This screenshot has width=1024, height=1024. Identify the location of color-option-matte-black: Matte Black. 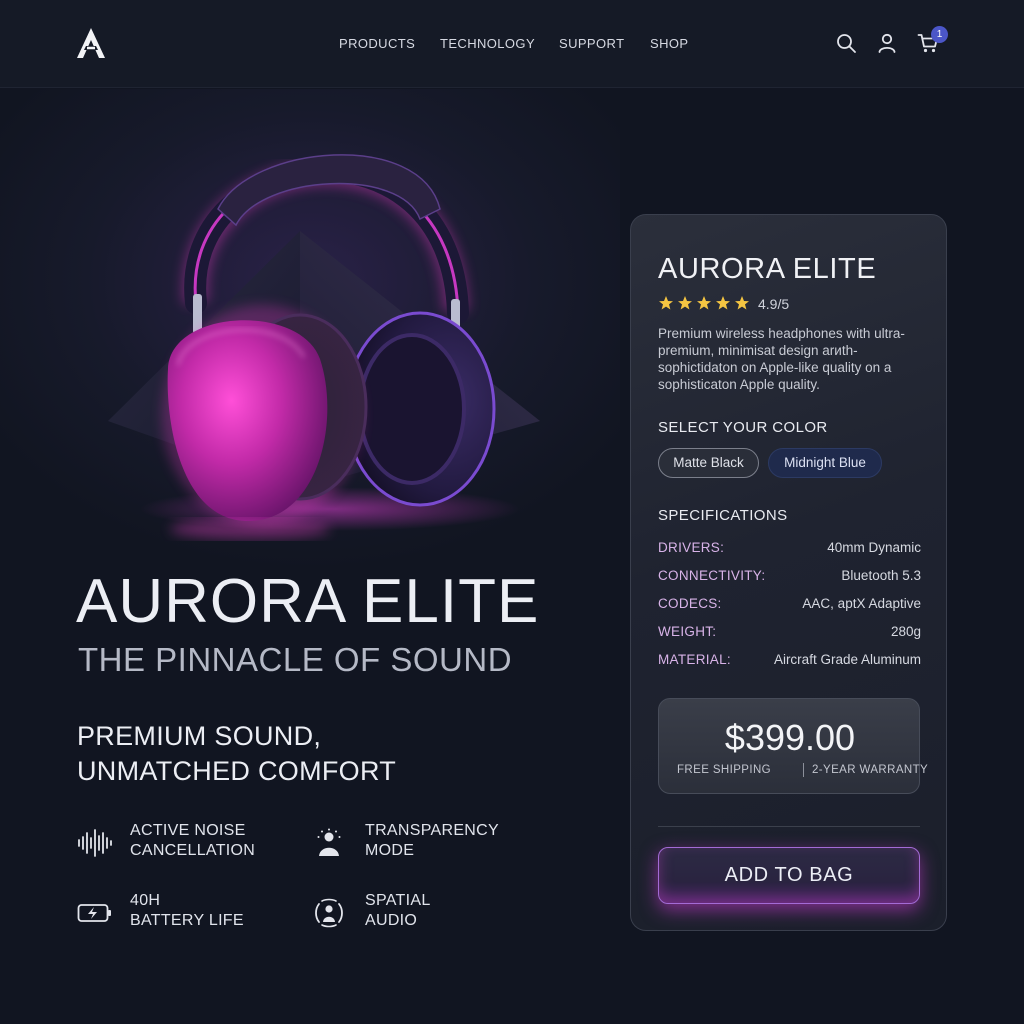
(708, 463).